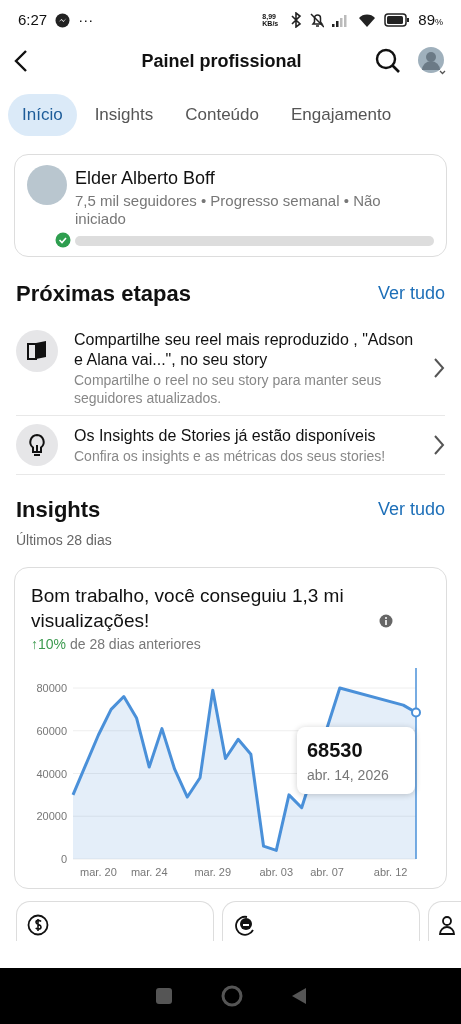  What do you see at coordinates (225, 435) in the screenshot?
I see `step-title: Os Insights de Stories já estão disponíveis` at bounding box center [225, 435].